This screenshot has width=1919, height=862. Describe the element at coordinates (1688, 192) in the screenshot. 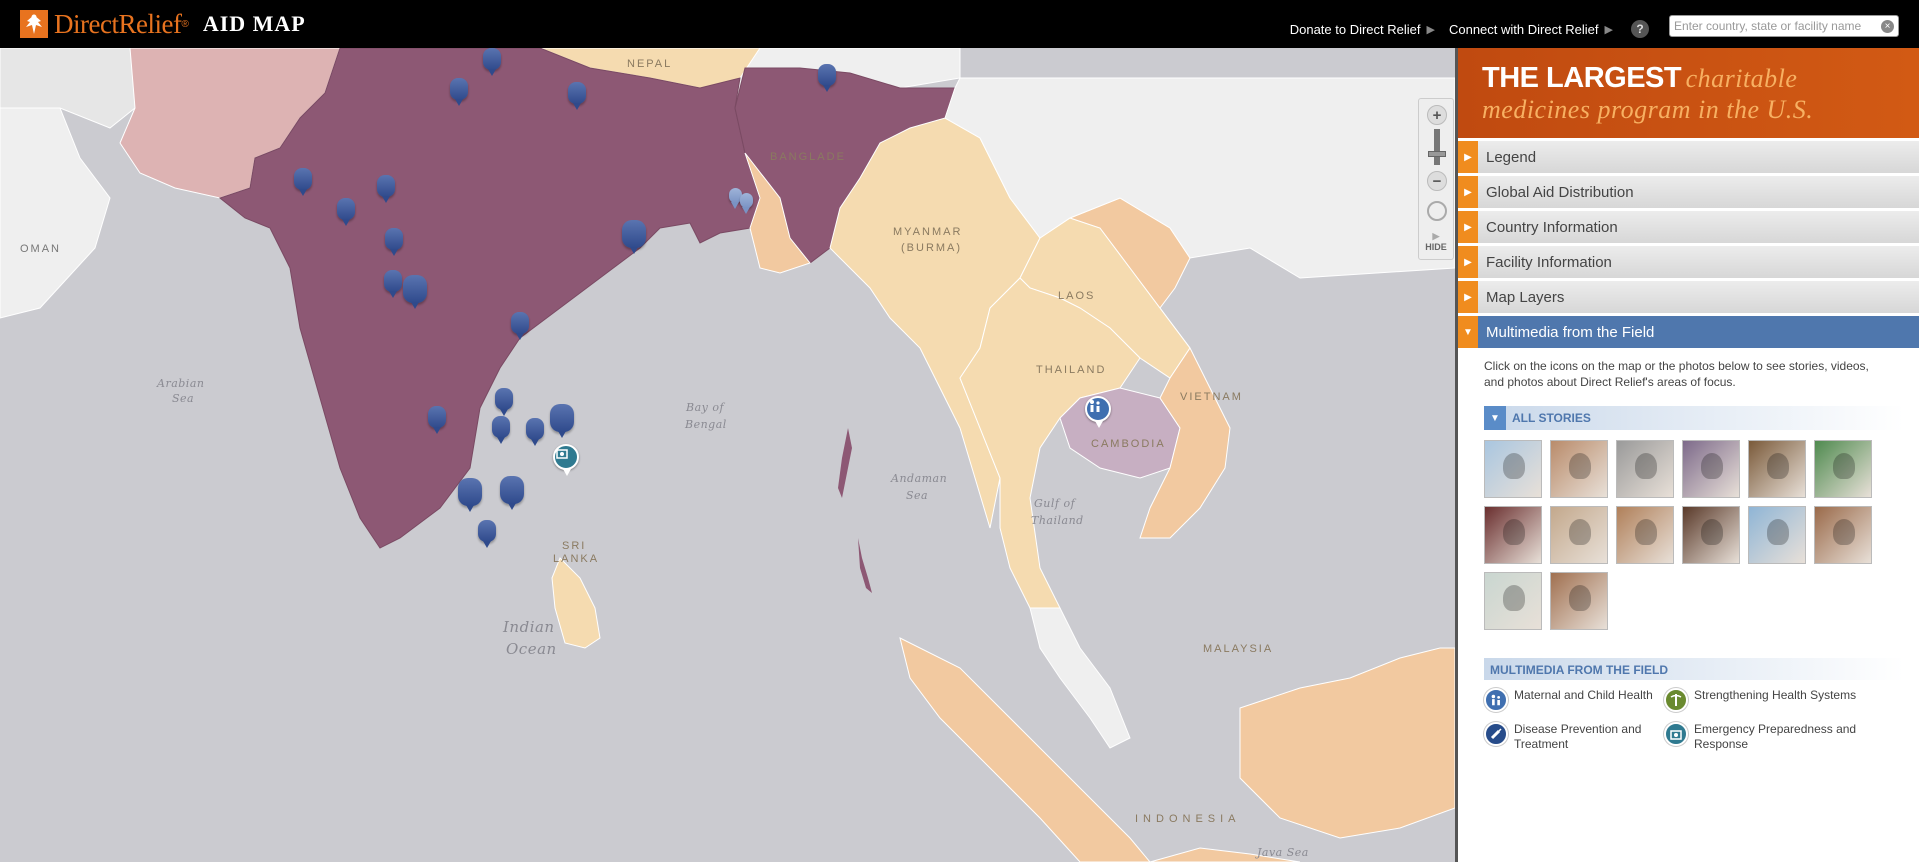

I see `accordion-global-aid: ▶ Global Aid Distribution` at that location.